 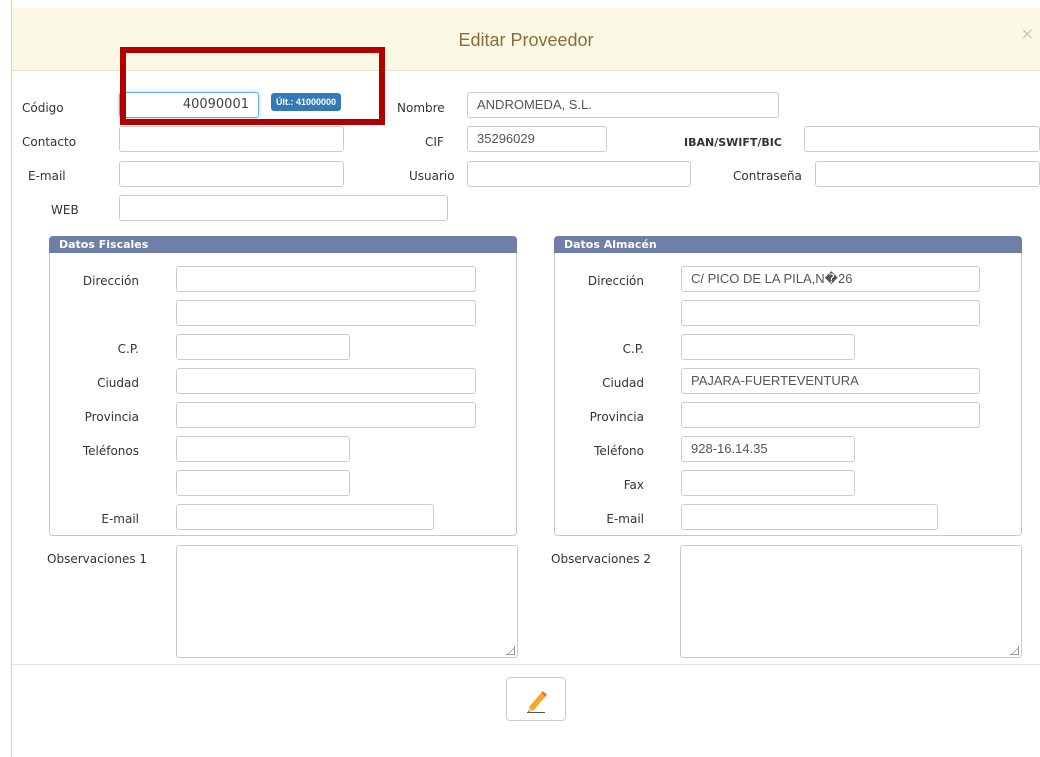 What do you see at coordinates (615, 281) in the screenshot?
I see `almacen-direccion-label: Dirección` at bounding box center [615, 281].